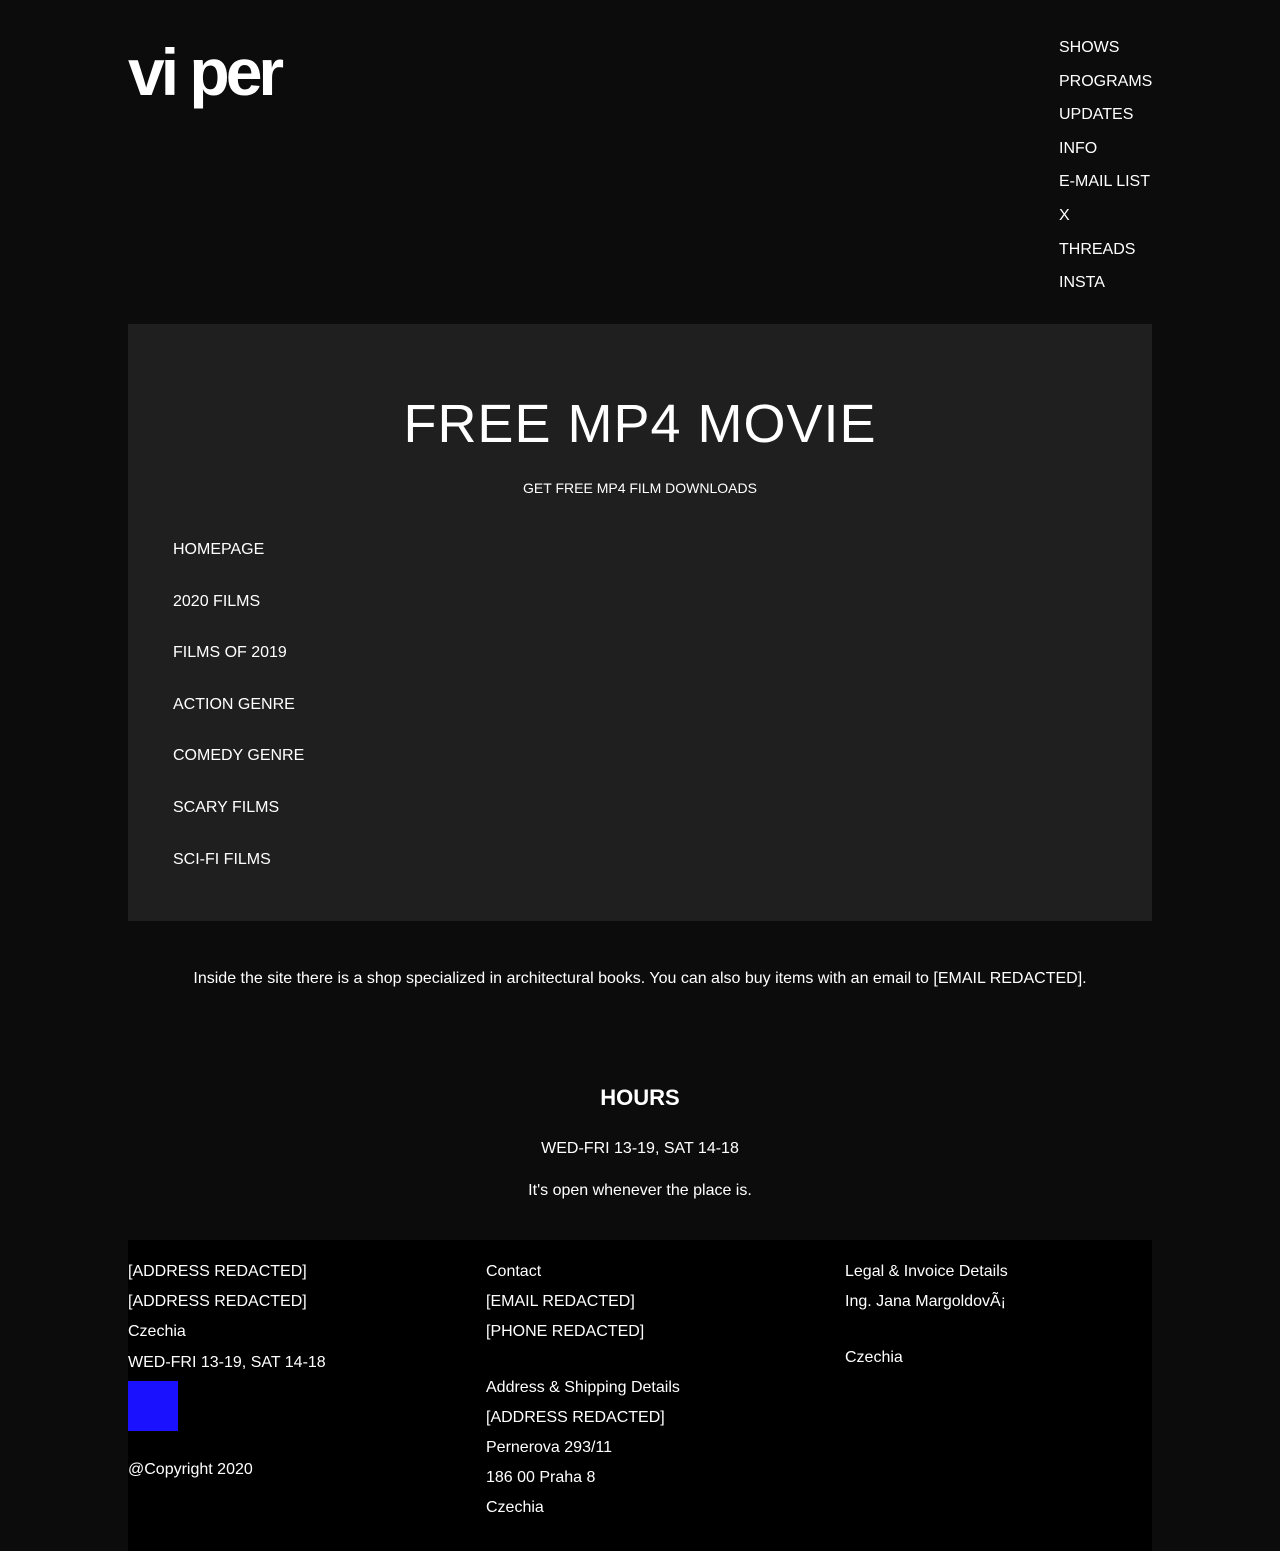  Describe the element at coordinates (874, 1358) in the screenshot. I see `legal-country: Czechia` at that location.